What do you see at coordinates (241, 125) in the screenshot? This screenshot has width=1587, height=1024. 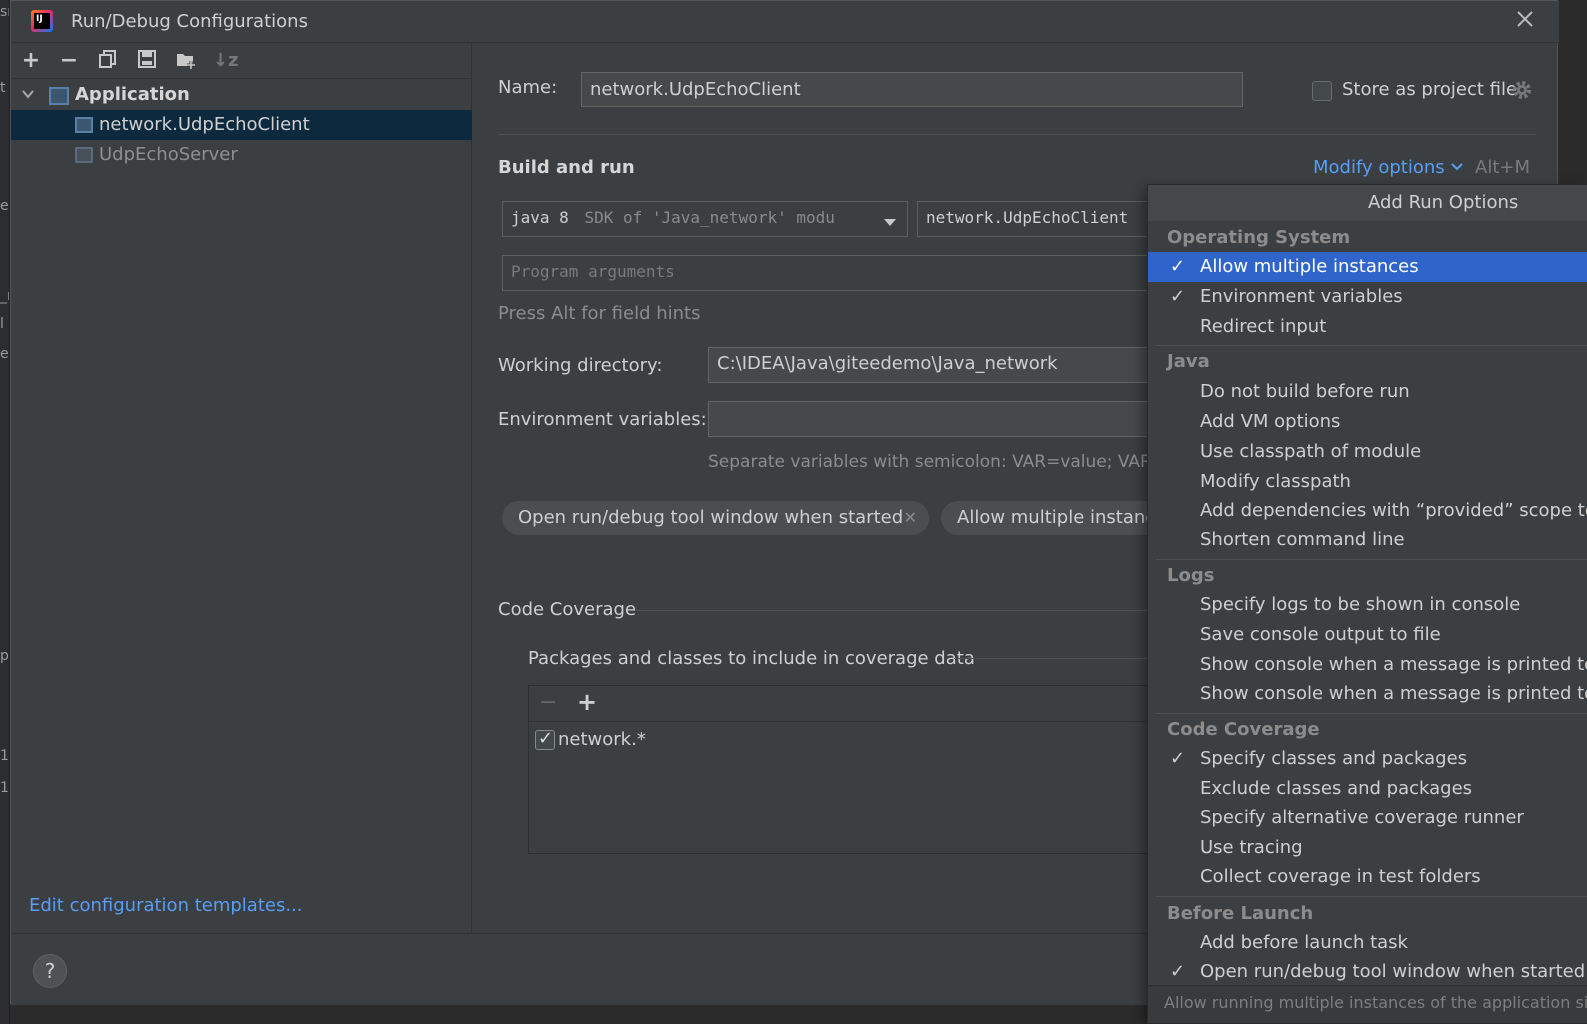 I see `tree-item-udpechoclient: network.UdpEchoClient` at bounding box center [241, 125].